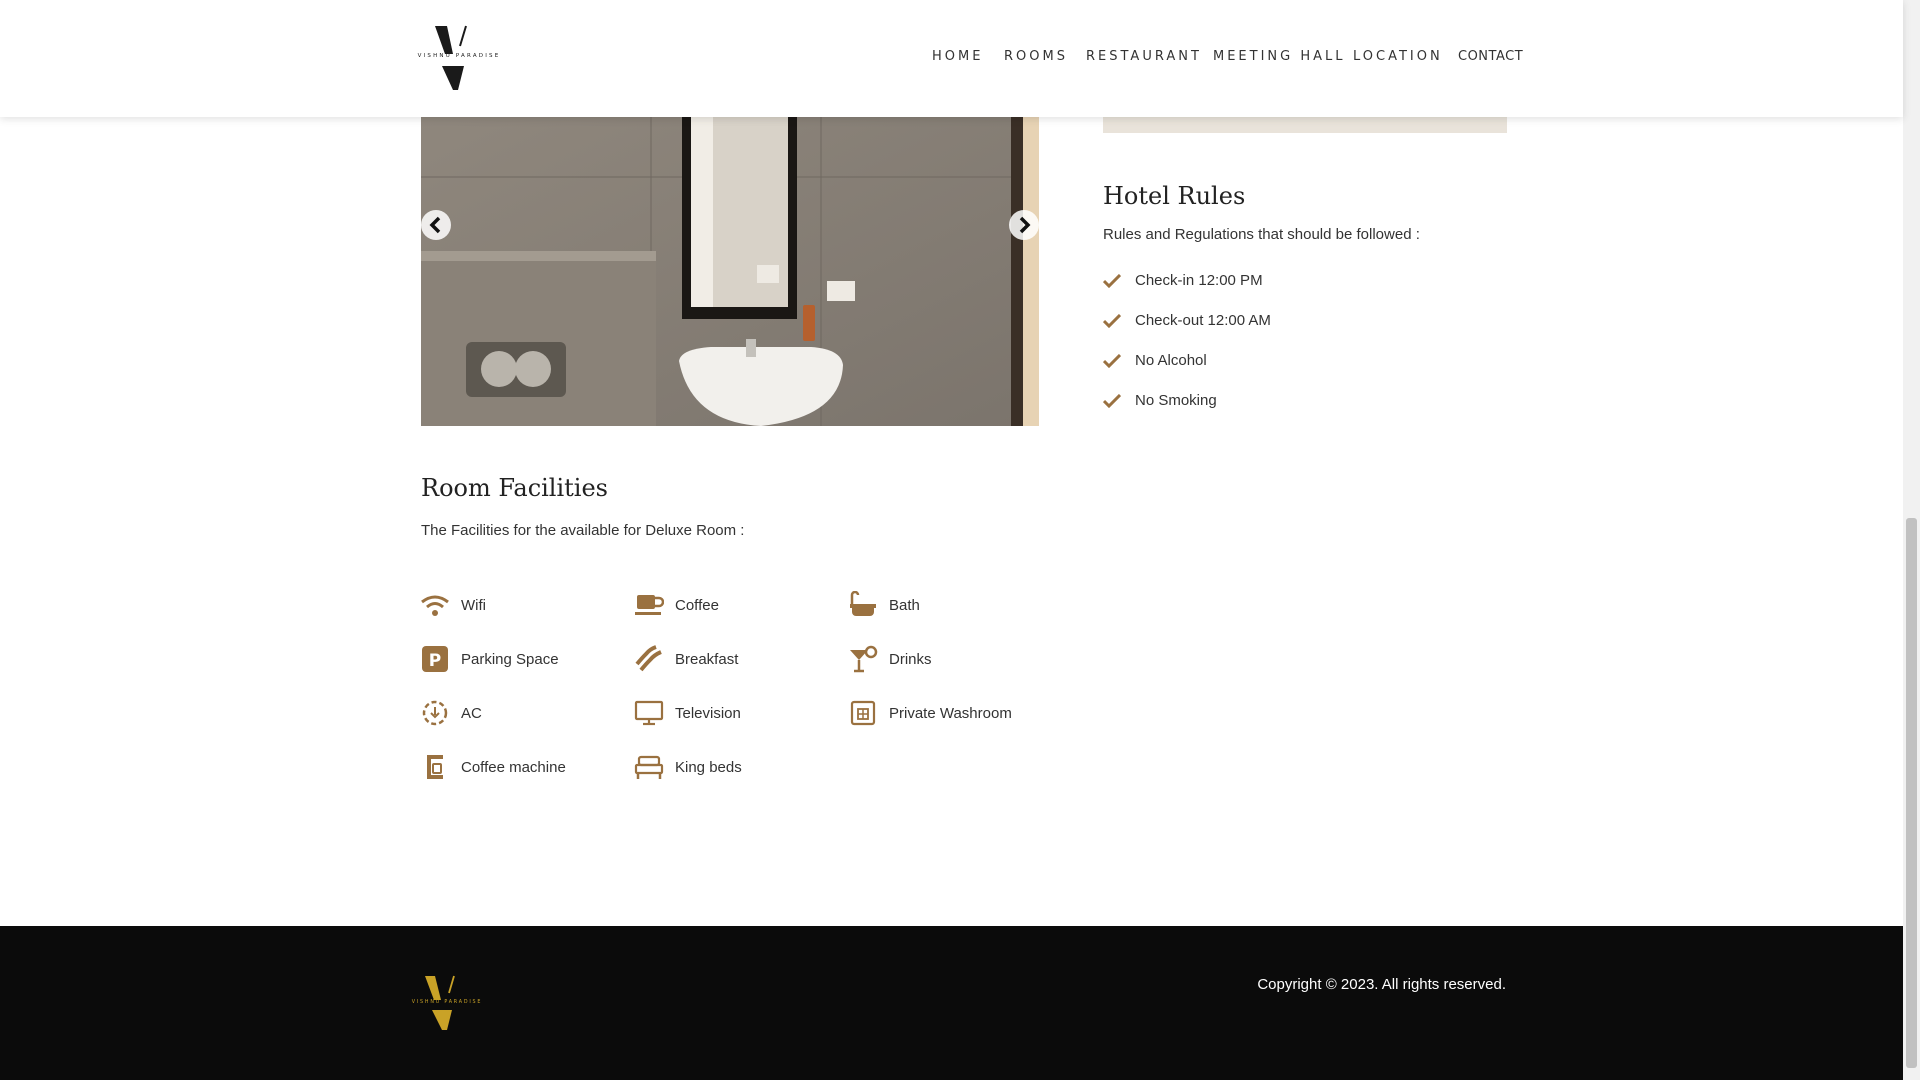 The width and height of the screenshot is (1920, 1080). I want to click on chevron-left-icon, so click(435, 225).